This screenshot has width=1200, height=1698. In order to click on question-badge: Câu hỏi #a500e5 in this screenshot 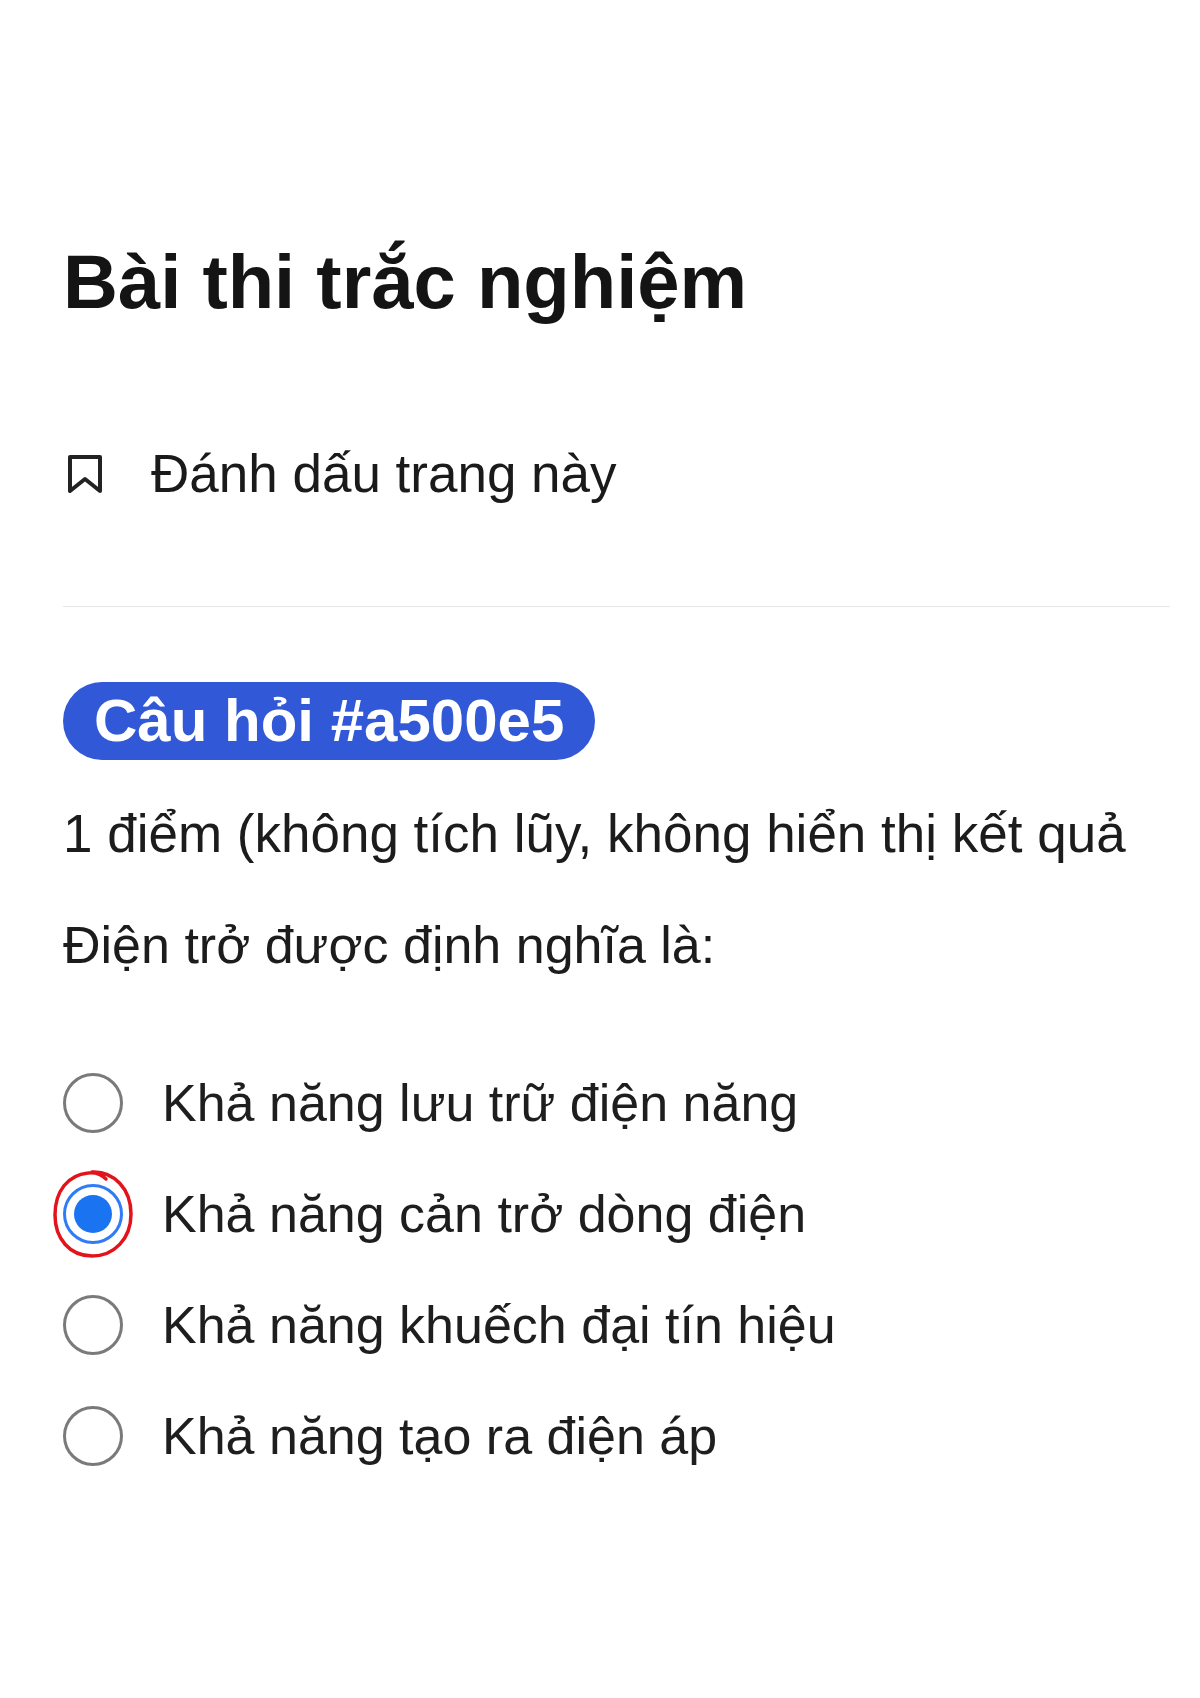, I will do `click(329, 721)`.